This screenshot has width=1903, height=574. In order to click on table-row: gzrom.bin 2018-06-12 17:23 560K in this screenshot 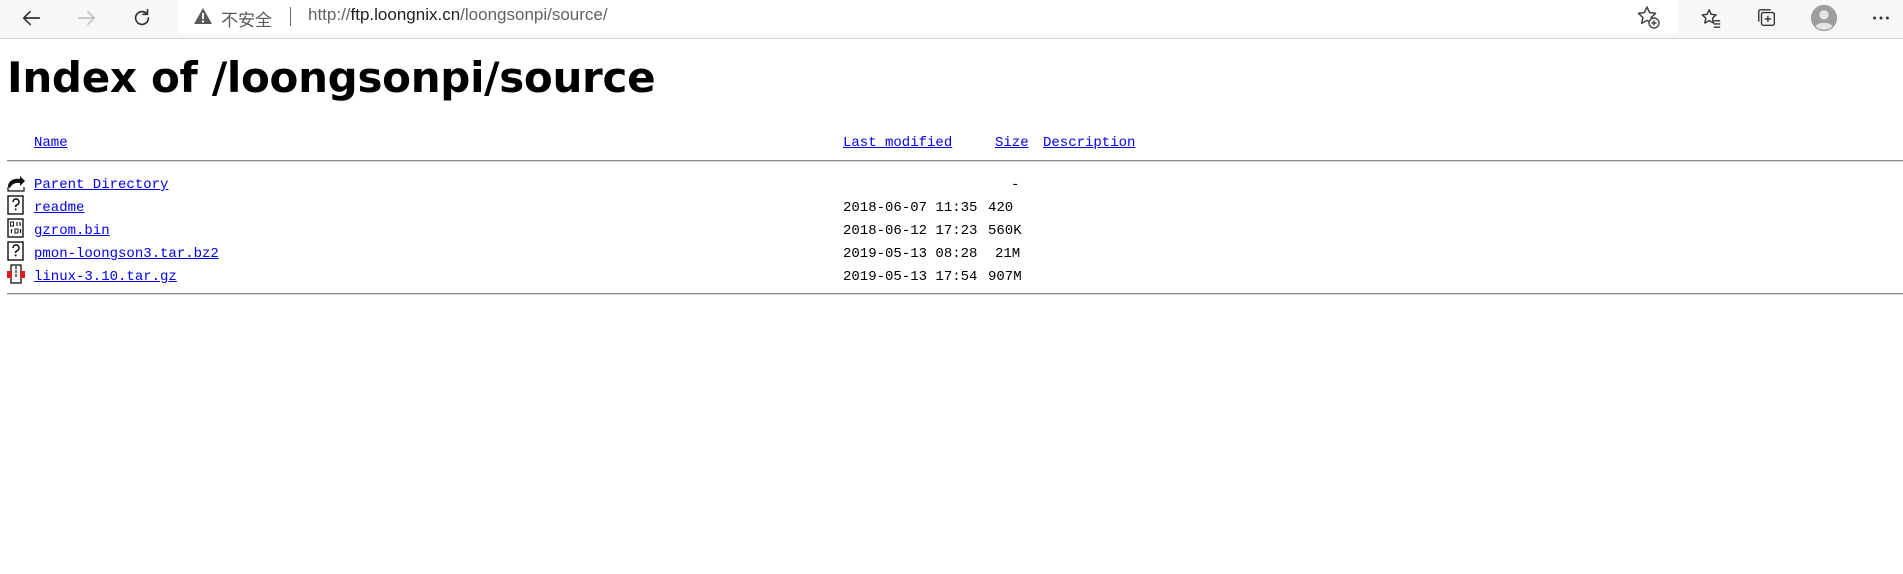, I will do `click(951, 230)`.